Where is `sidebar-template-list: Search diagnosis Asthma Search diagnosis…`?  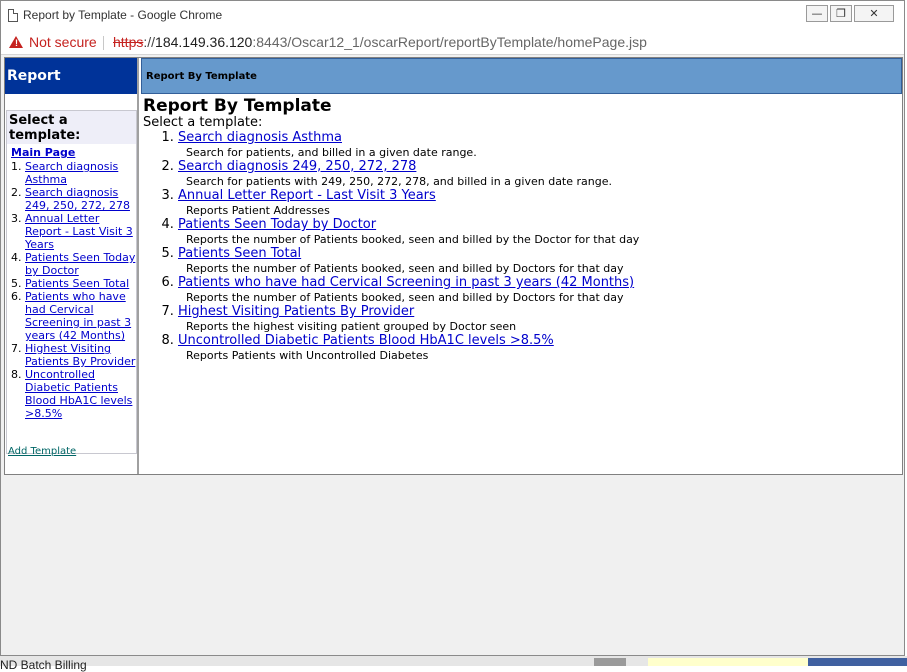 sidebar-template-list: Search diagnosis Asthma Search diagnosis… is located at coordinates (71, 290).